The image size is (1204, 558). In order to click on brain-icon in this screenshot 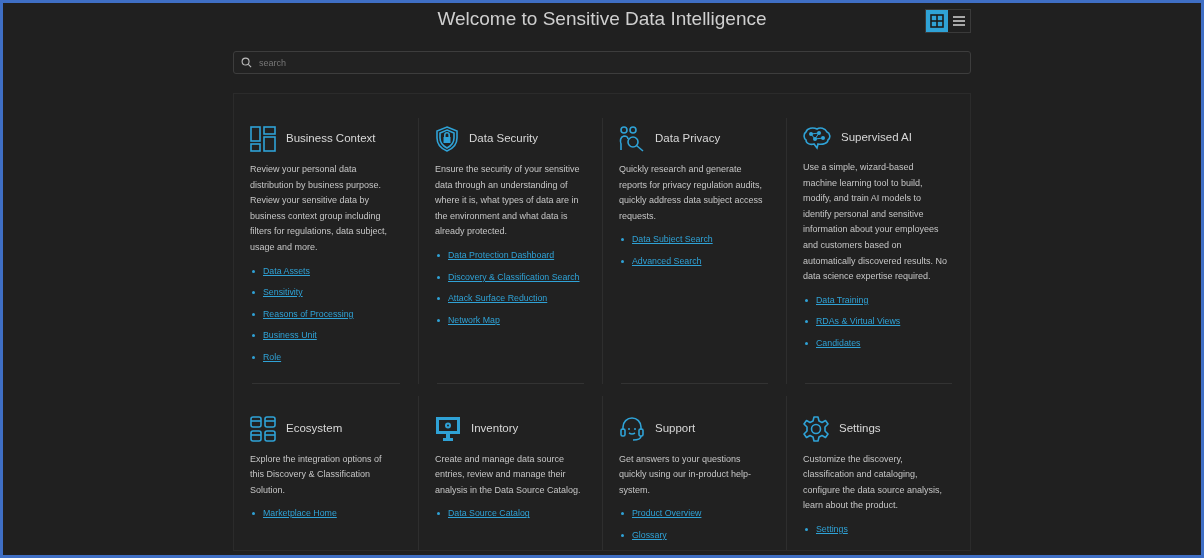, I will do `click(817, 138)`.